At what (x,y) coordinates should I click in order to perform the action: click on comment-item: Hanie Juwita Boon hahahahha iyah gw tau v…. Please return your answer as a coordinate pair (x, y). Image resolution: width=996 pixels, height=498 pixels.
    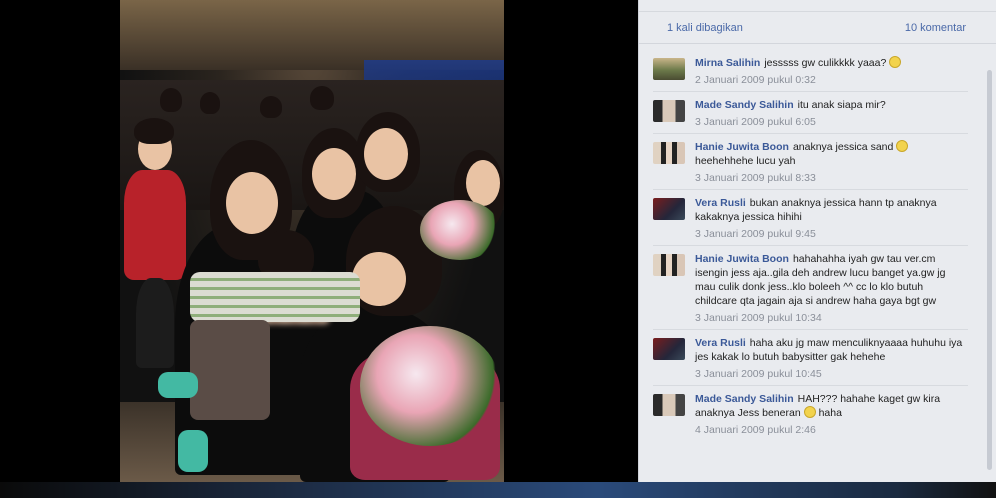
    Looking at the image, I should click on (810, 288).